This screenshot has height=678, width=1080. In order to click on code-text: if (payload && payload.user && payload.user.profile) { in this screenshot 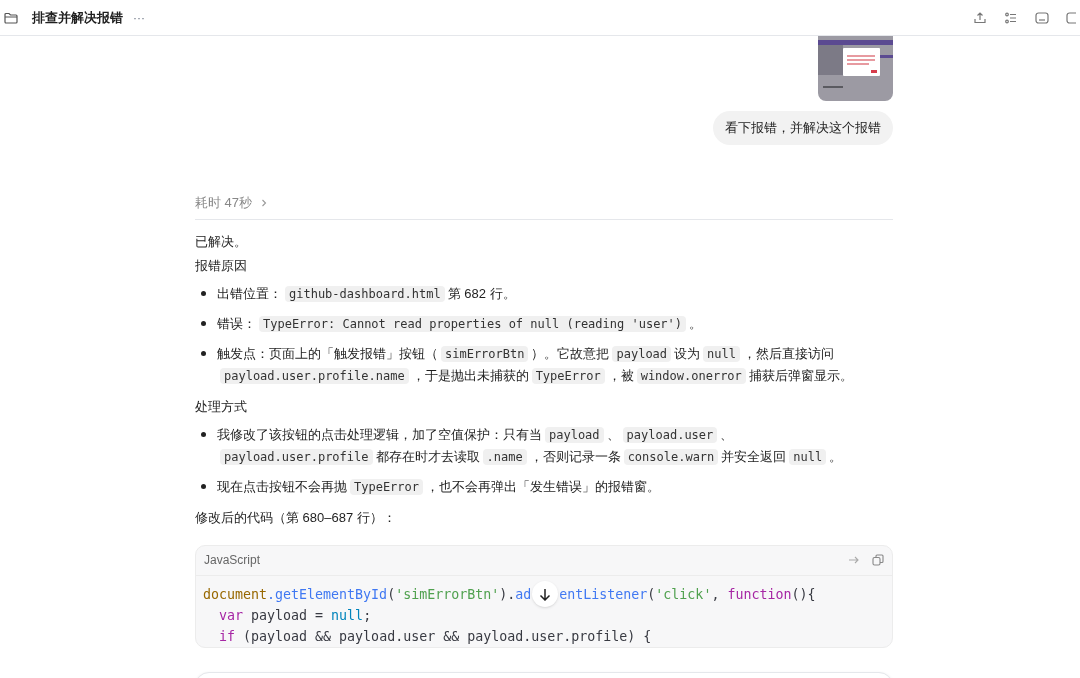, I will do `click(435, 636)`.